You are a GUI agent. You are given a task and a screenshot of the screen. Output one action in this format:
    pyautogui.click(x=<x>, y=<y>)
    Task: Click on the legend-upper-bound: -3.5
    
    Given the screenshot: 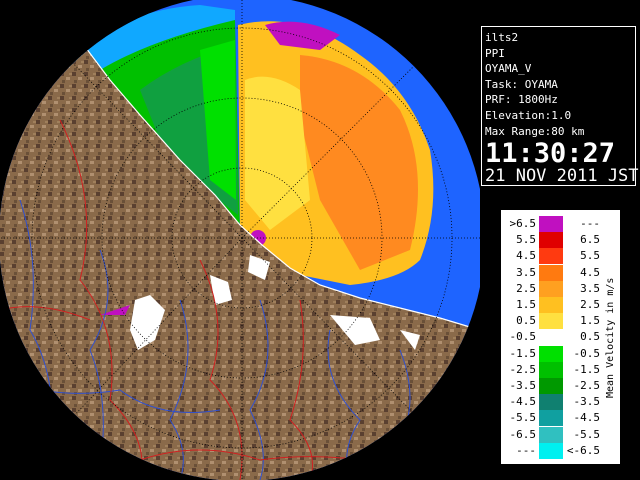 What is the action you would take?
    pyautogui.click(x=587, y=402)
    